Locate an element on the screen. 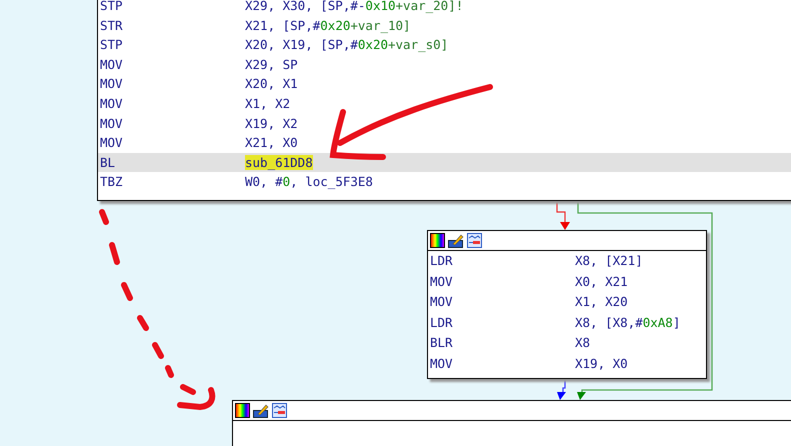 The height and width of the screenshot is (446, 791). instruction-row: STP X20, X19, [SP,#0x20+var_s0] is located at coordinates (444, 45).